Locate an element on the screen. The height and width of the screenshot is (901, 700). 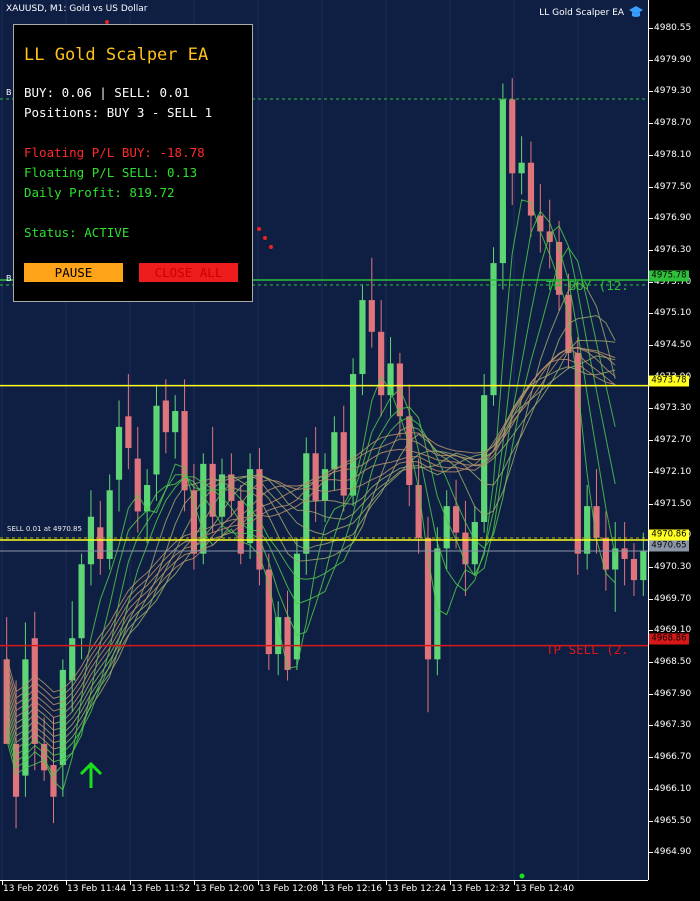
price-axis-label: 4967.30 is located at coordinates (673, 725).